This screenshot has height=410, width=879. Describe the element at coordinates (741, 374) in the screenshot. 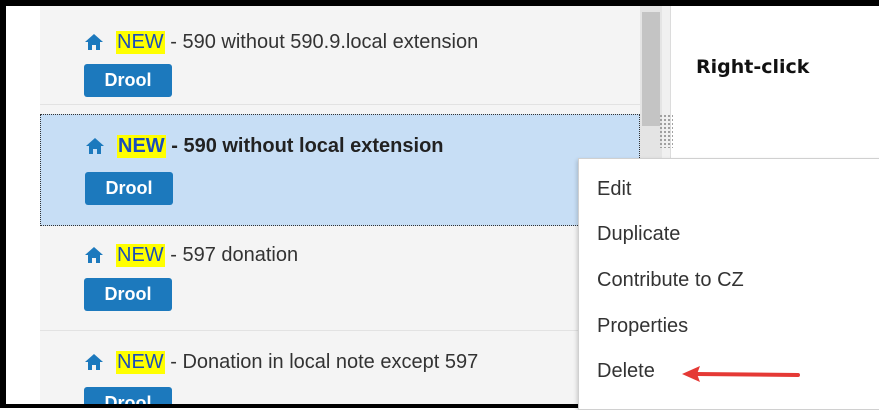

I see `red-arrow-icon` at that location.